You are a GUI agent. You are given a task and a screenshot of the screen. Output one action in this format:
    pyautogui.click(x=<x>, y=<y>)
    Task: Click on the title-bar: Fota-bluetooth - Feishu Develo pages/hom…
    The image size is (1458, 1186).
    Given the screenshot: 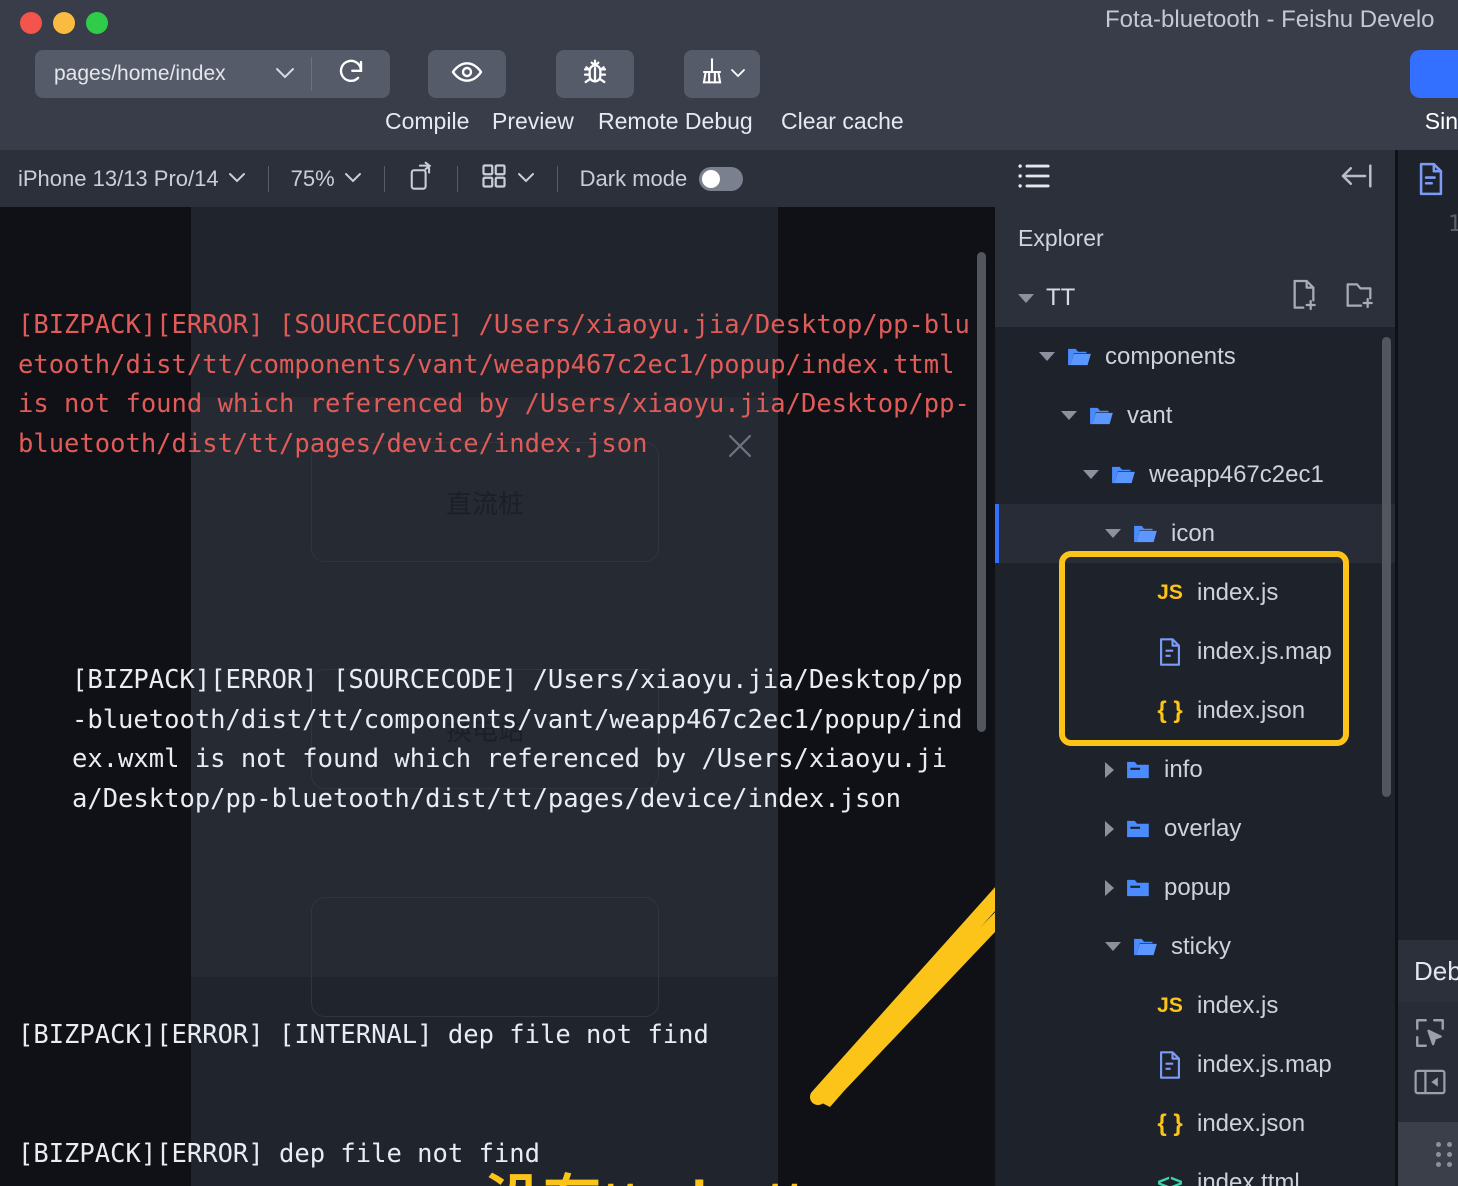 What is the action you would take?
    pyautogui.click(x=729, y=75)
    